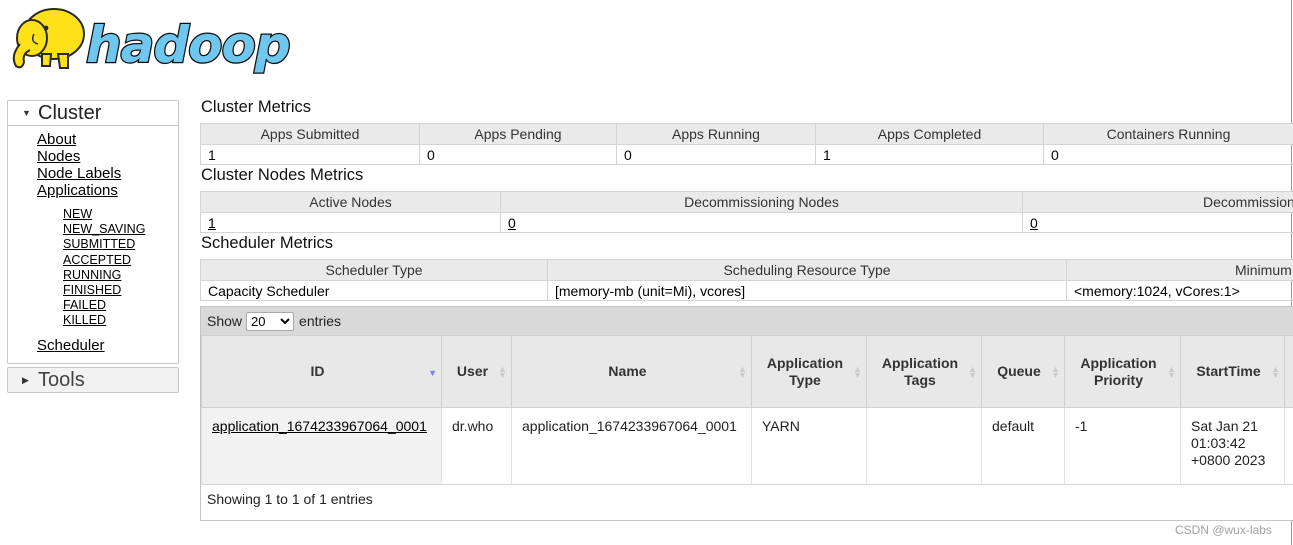  Describe the element at coordinates (310, 154) in the screenshot. I see `value-apps-submitted: 1` at that location.